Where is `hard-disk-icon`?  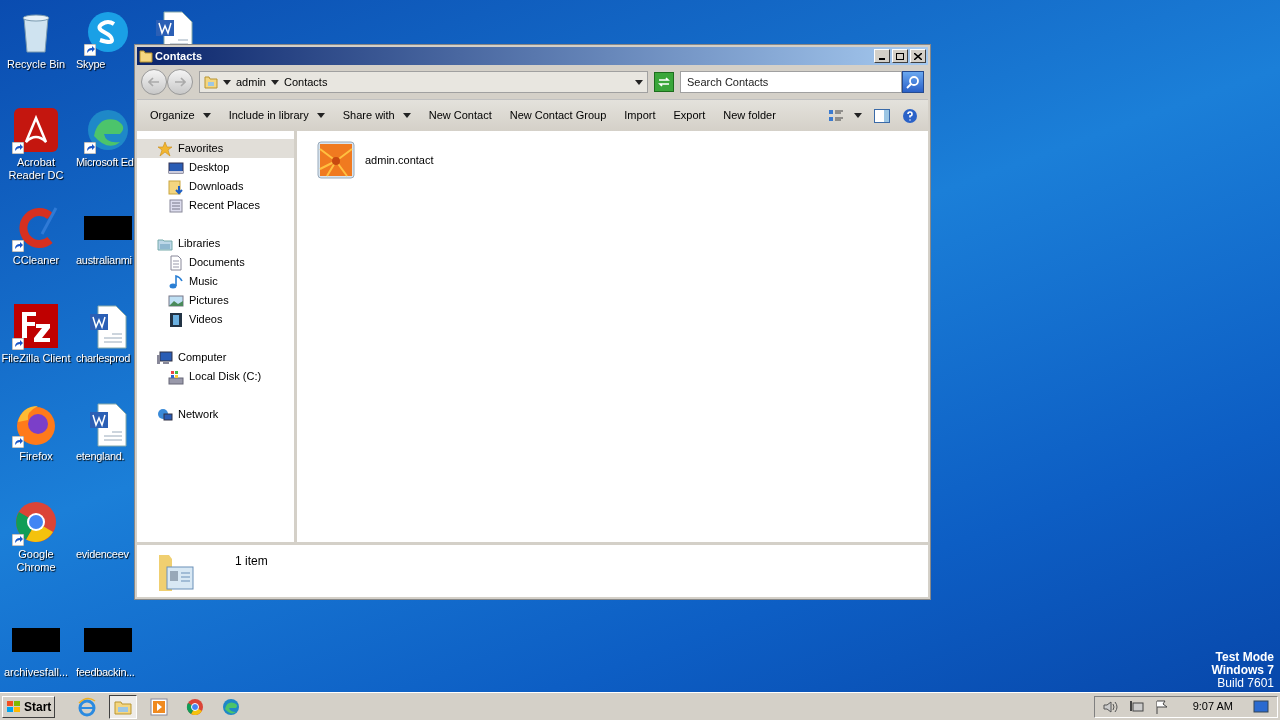 hard-disk-icon is located at coordinates (176, 376).